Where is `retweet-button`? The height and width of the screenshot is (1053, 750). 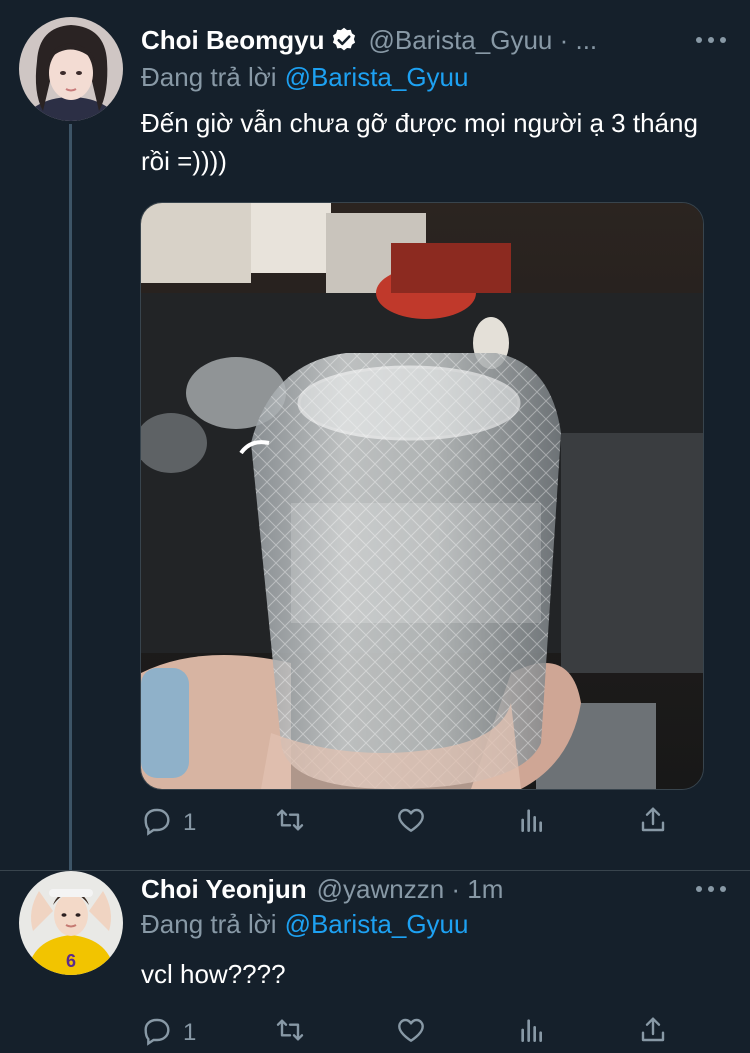 retweet-button is located at coordinates (296, 823).